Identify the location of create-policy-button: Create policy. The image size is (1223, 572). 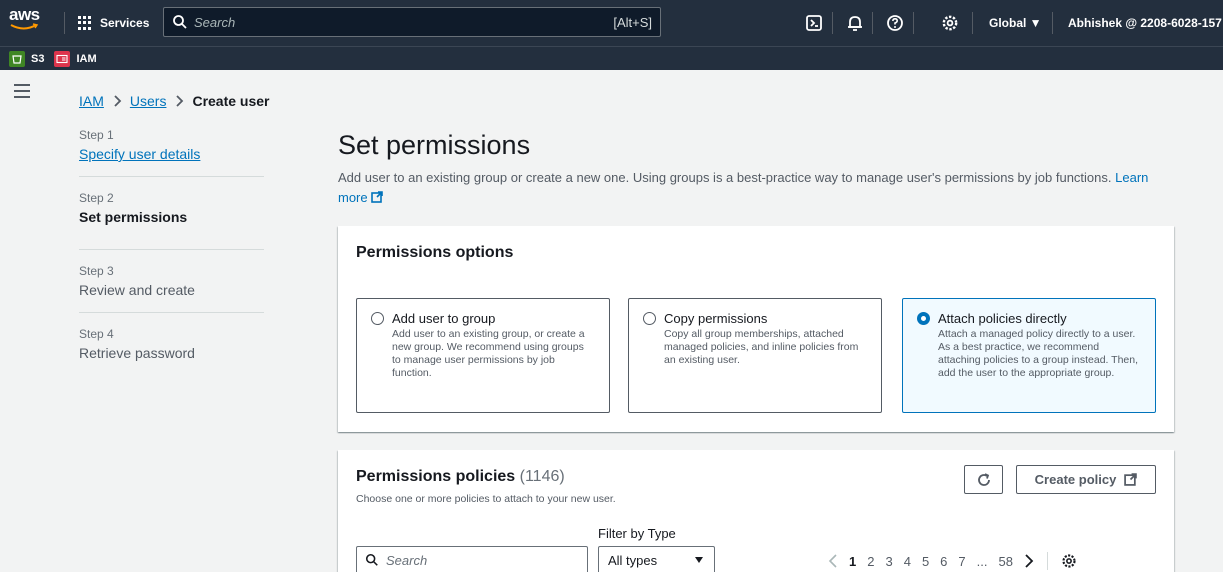
(1086, 479).